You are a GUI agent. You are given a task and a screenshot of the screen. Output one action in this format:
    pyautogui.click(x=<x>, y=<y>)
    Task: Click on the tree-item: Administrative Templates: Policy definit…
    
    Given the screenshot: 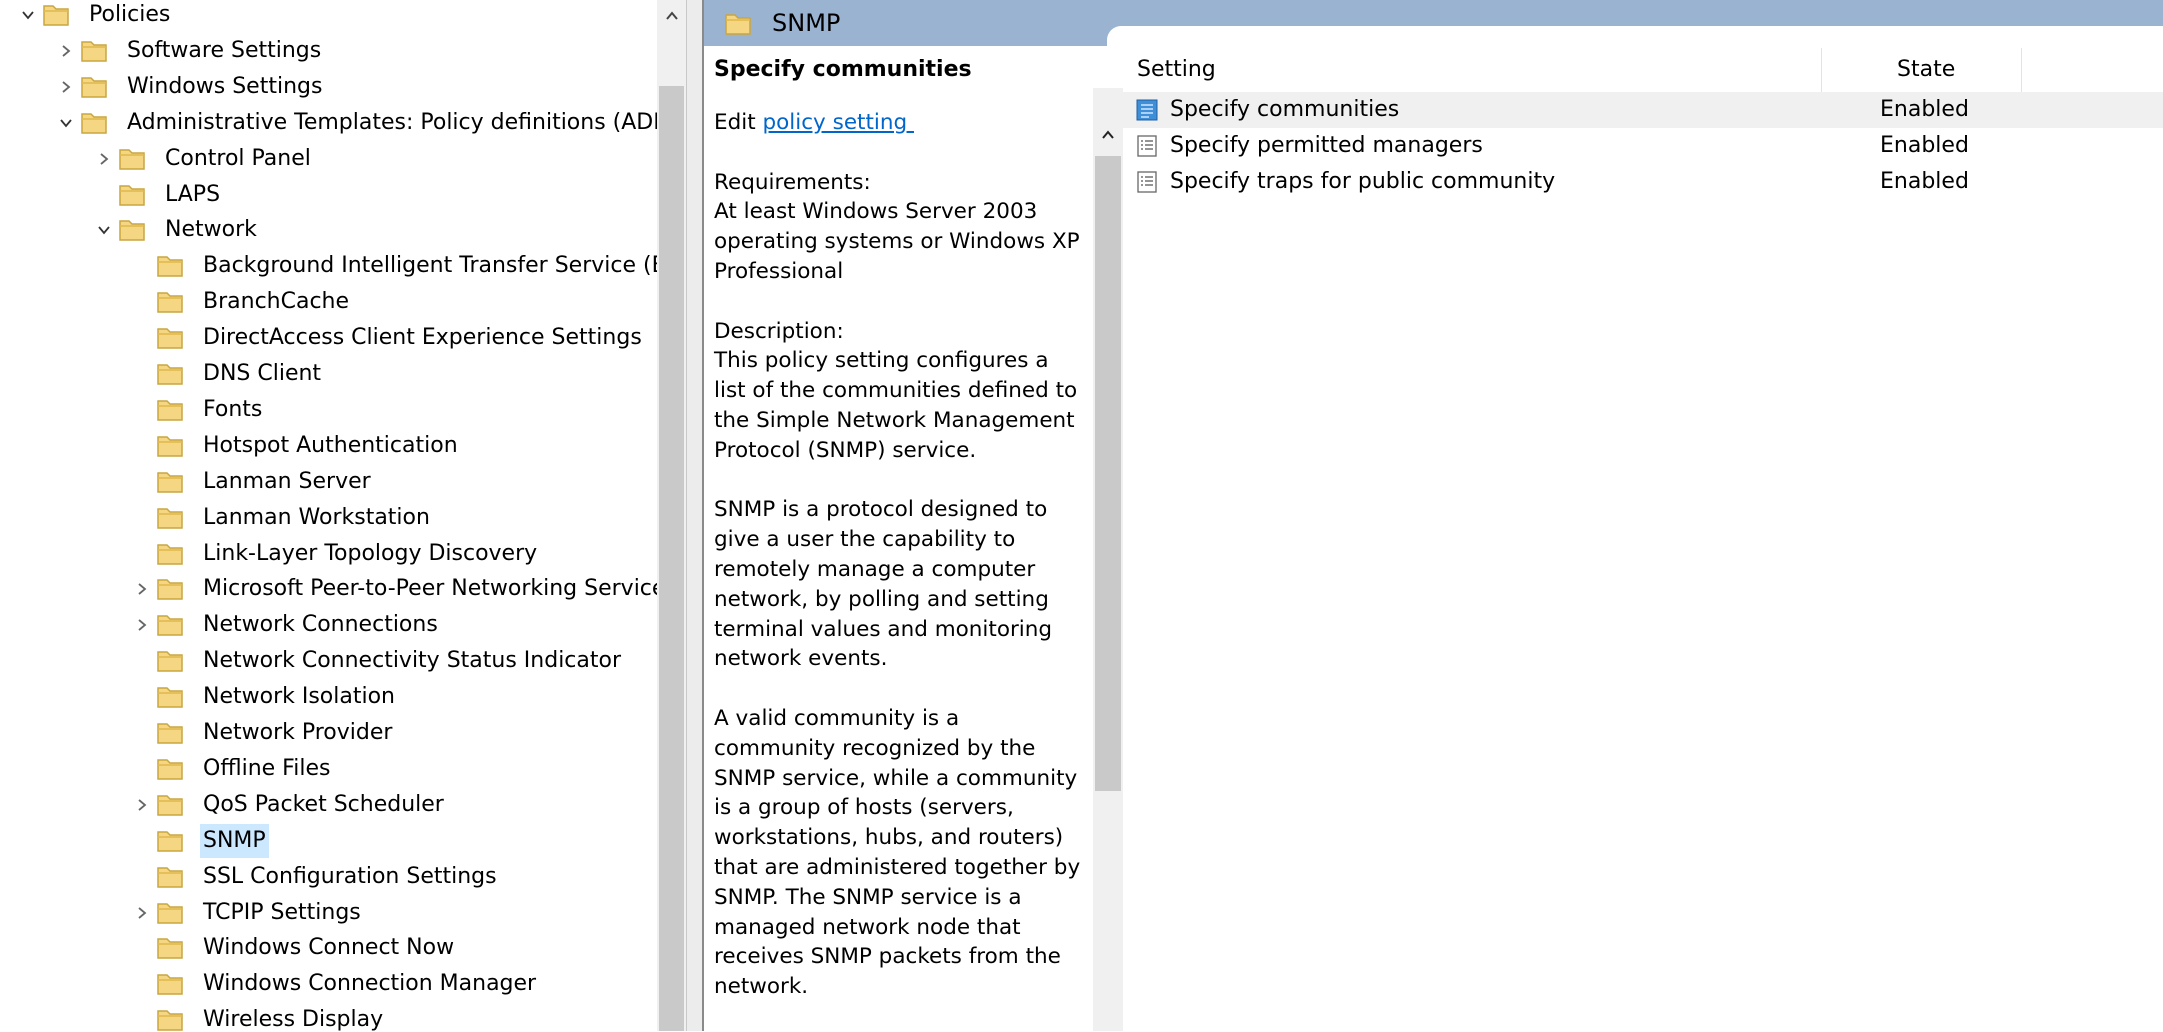 What is the action you would take?
    pyautogui.click(x=336, y=123)
    